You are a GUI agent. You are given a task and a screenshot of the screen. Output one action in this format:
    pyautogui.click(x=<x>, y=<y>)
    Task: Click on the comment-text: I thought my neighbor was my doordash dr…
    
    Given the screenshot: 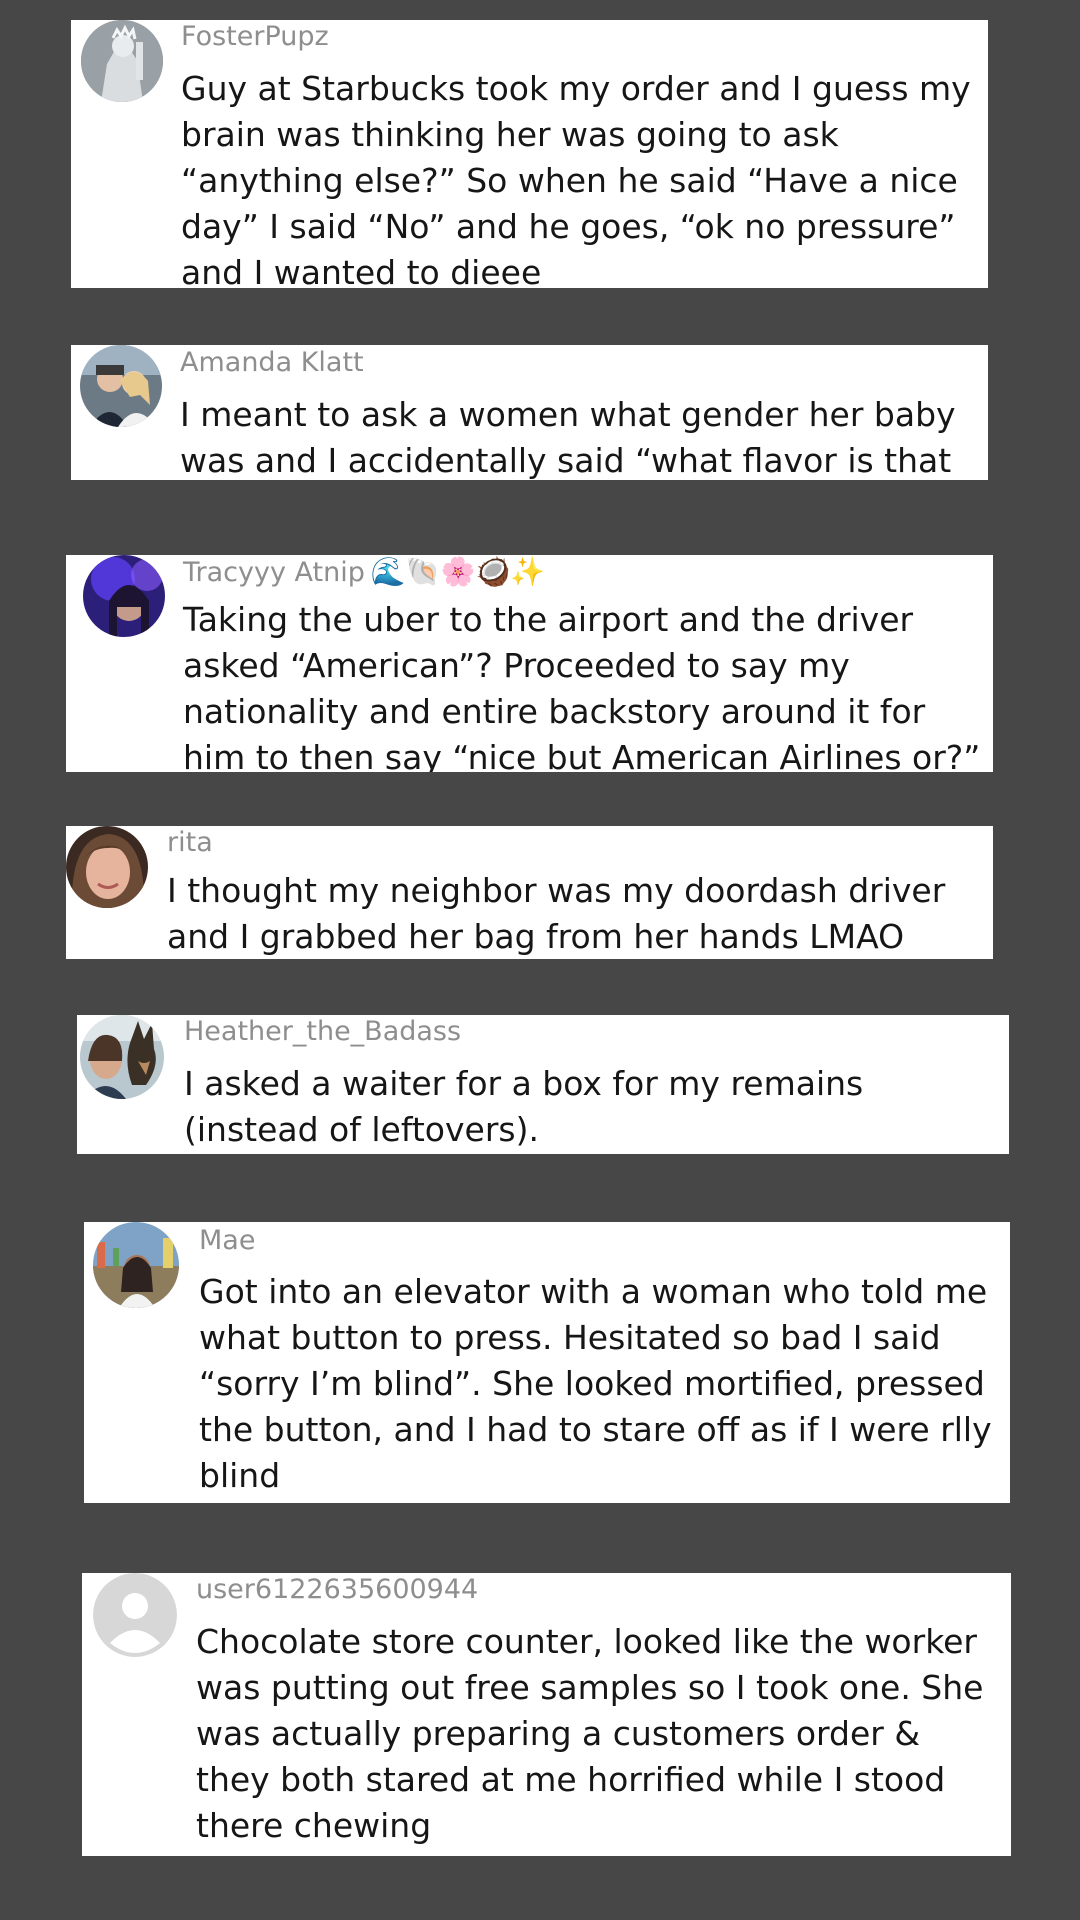 What is the action you would take?
    pyautogui.click(x=556, y=913)
    